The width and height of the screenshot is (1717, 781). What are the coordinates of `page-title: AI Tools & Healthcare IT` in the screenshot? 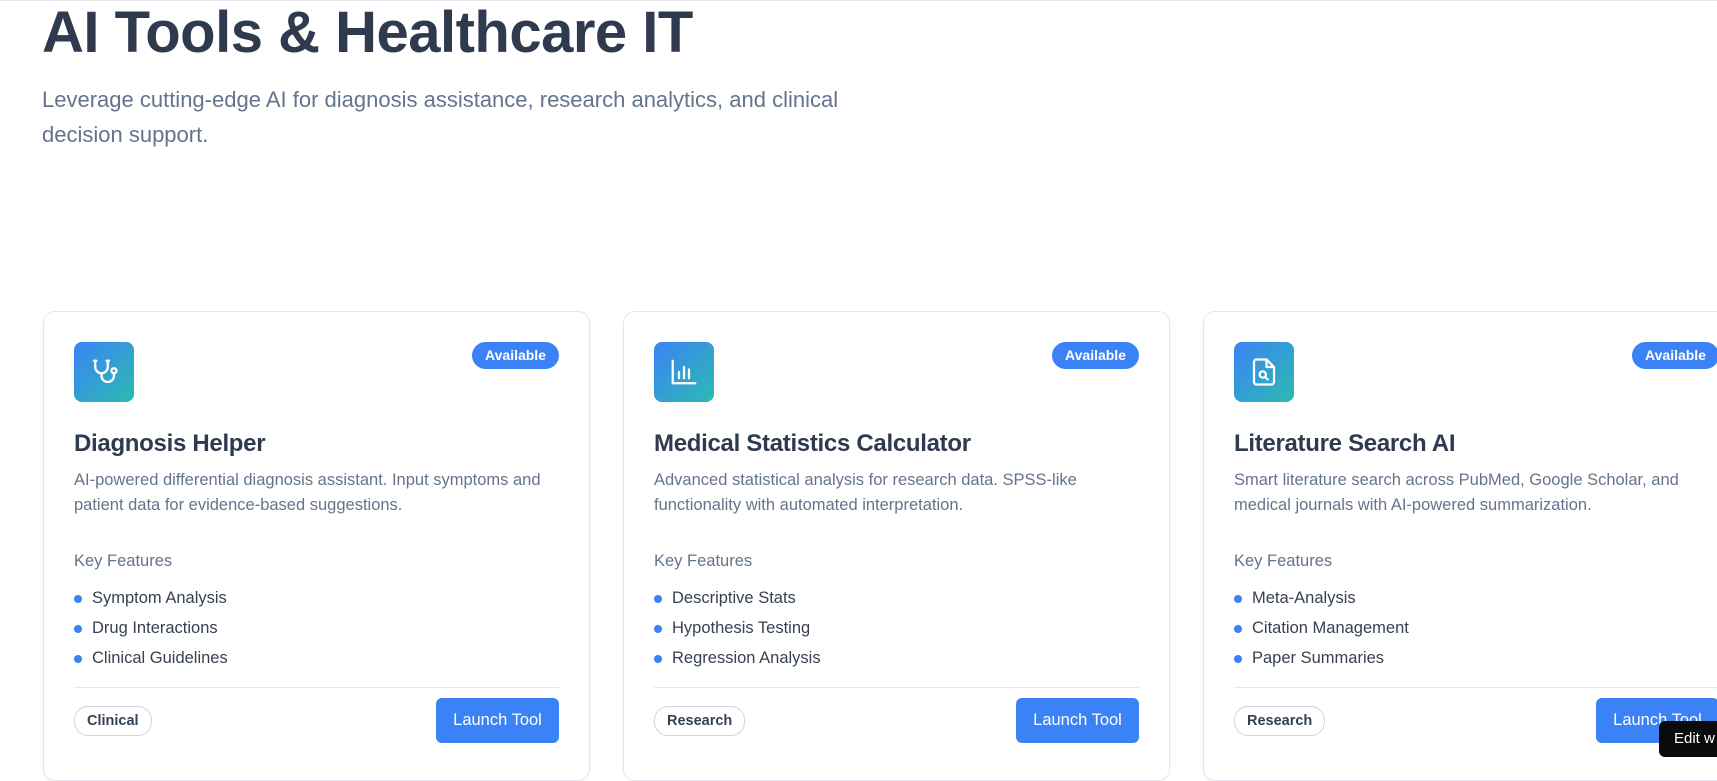 It's located at (367, 32).